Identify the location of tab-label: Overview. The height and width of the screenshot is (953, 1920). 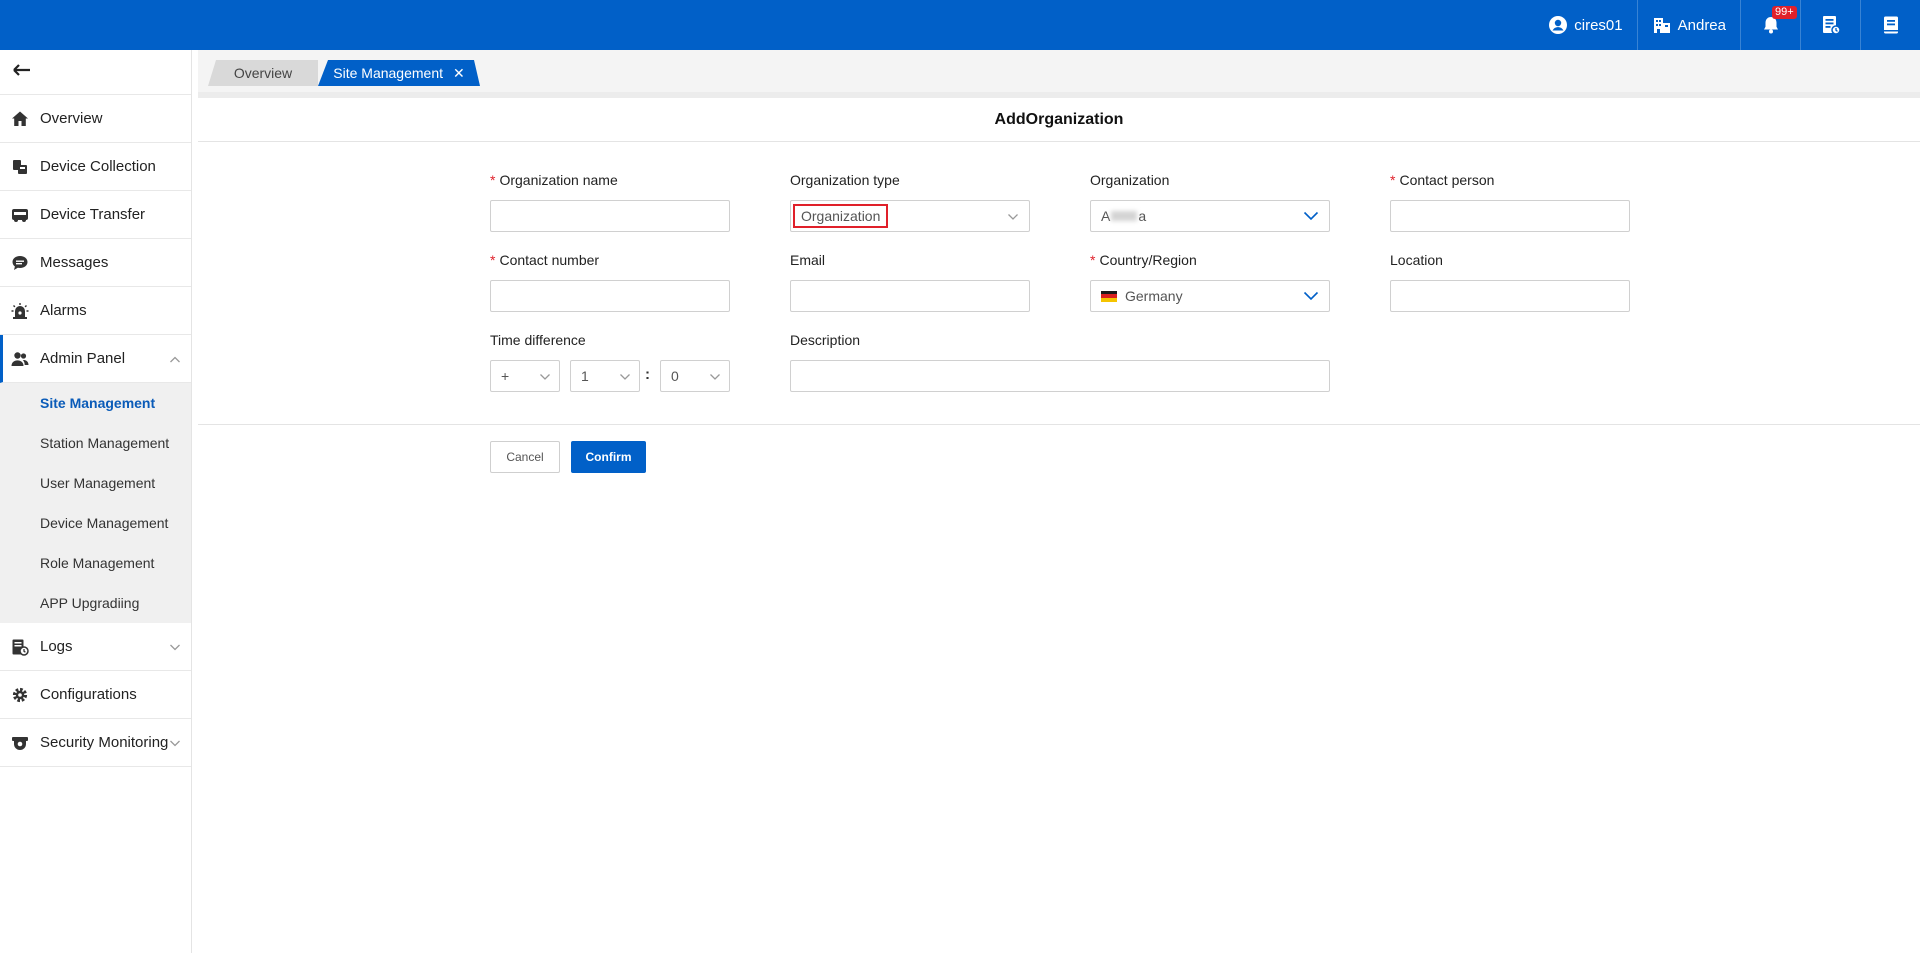
(263, 73).